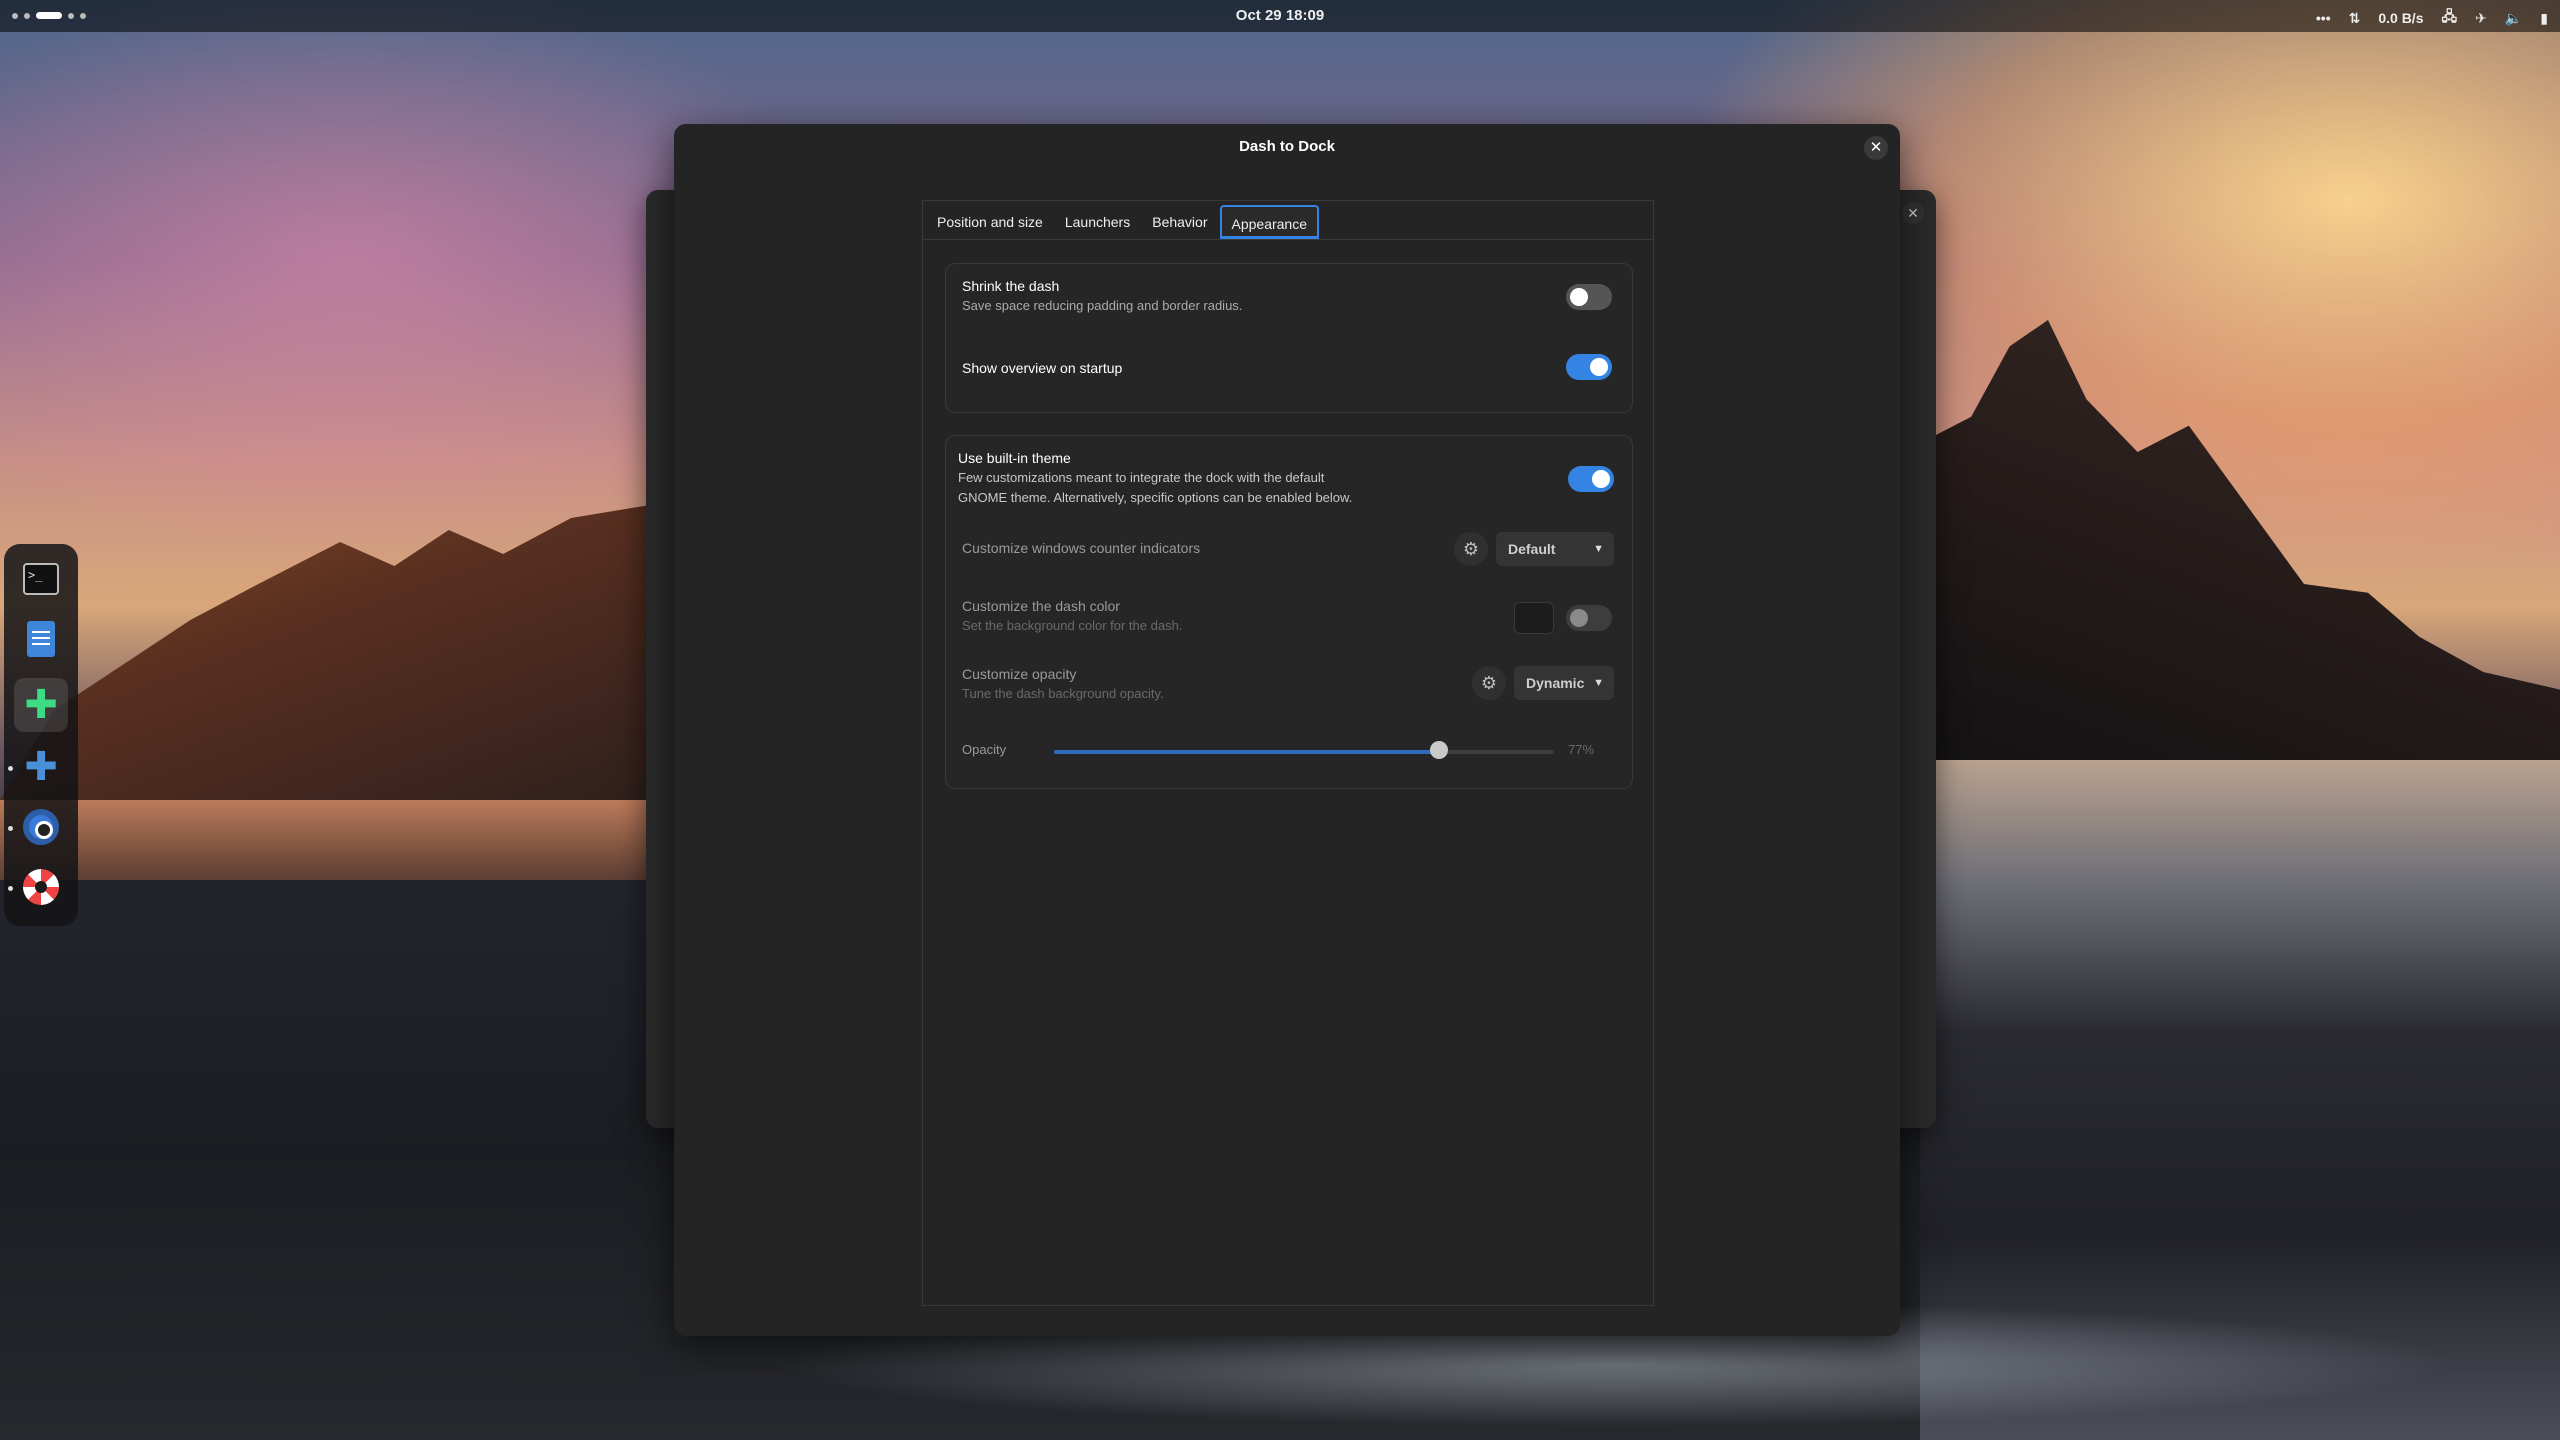 This screenshot has height=1440, width=2560. Describe the element at coordinates (2323, 18) in the screenshot. I see `overflow-icon: •••` at that location.